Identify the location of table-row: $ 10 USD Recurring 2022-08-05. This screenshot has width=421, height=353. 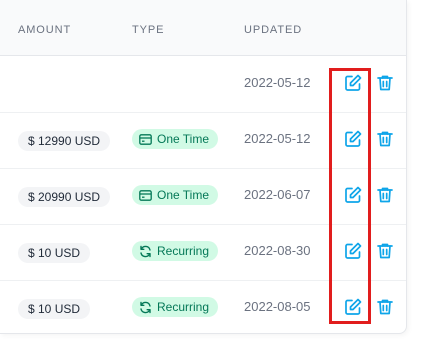
(203, 306).